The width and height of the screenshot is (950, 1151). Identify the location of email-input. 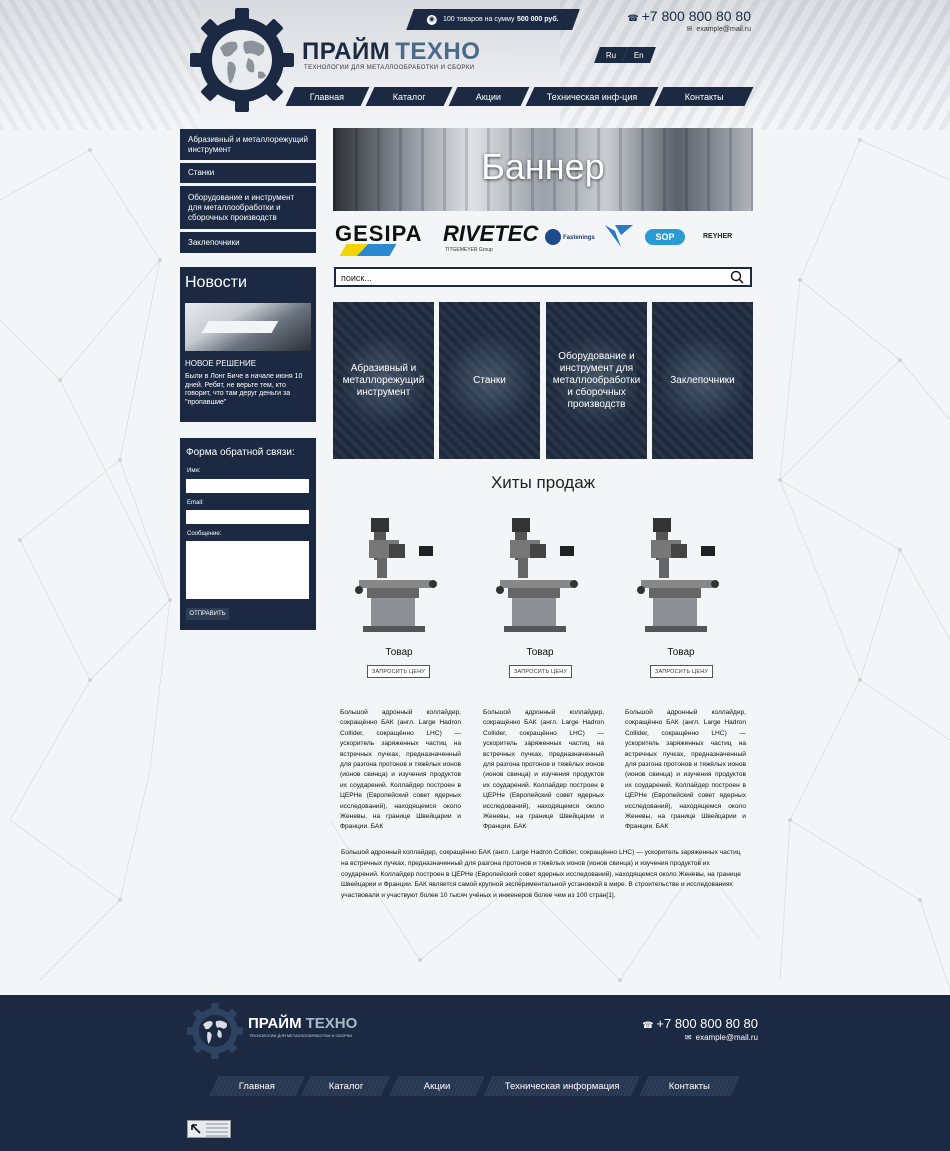
(247, 517).